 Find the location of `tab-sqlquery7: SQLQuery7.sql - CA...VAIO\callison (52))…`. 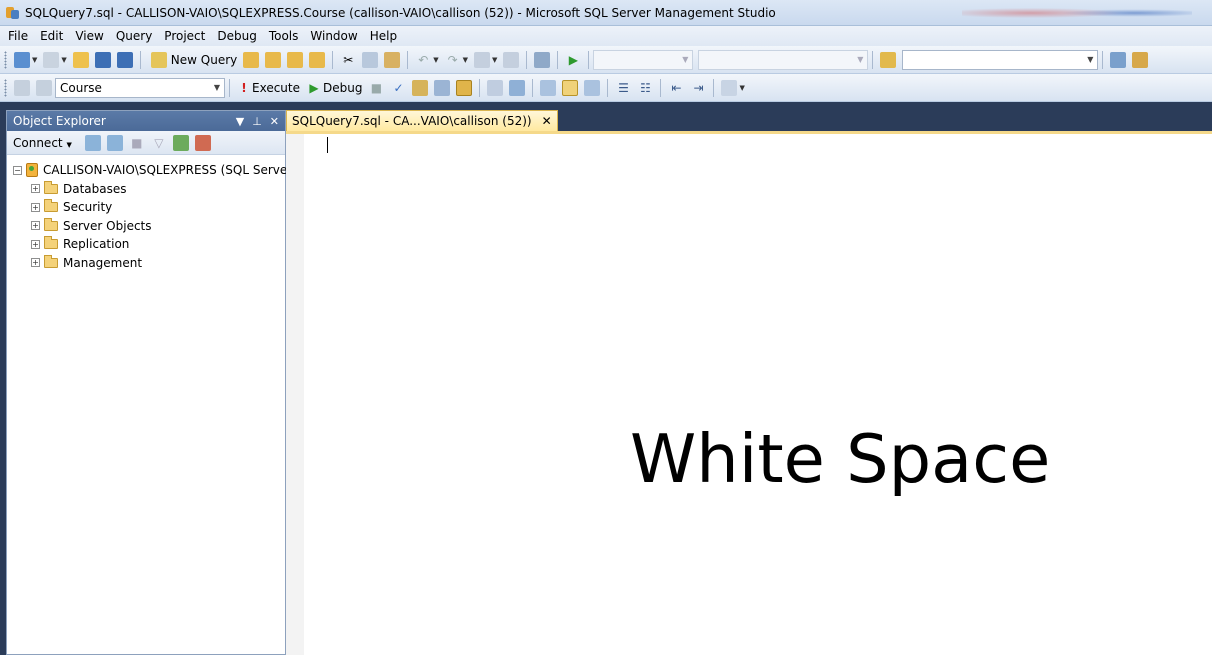

tab-sqlquery7: SQLQuery7.sql - CA...VAIO\callison (52))… is located at coordinates (422, 120).